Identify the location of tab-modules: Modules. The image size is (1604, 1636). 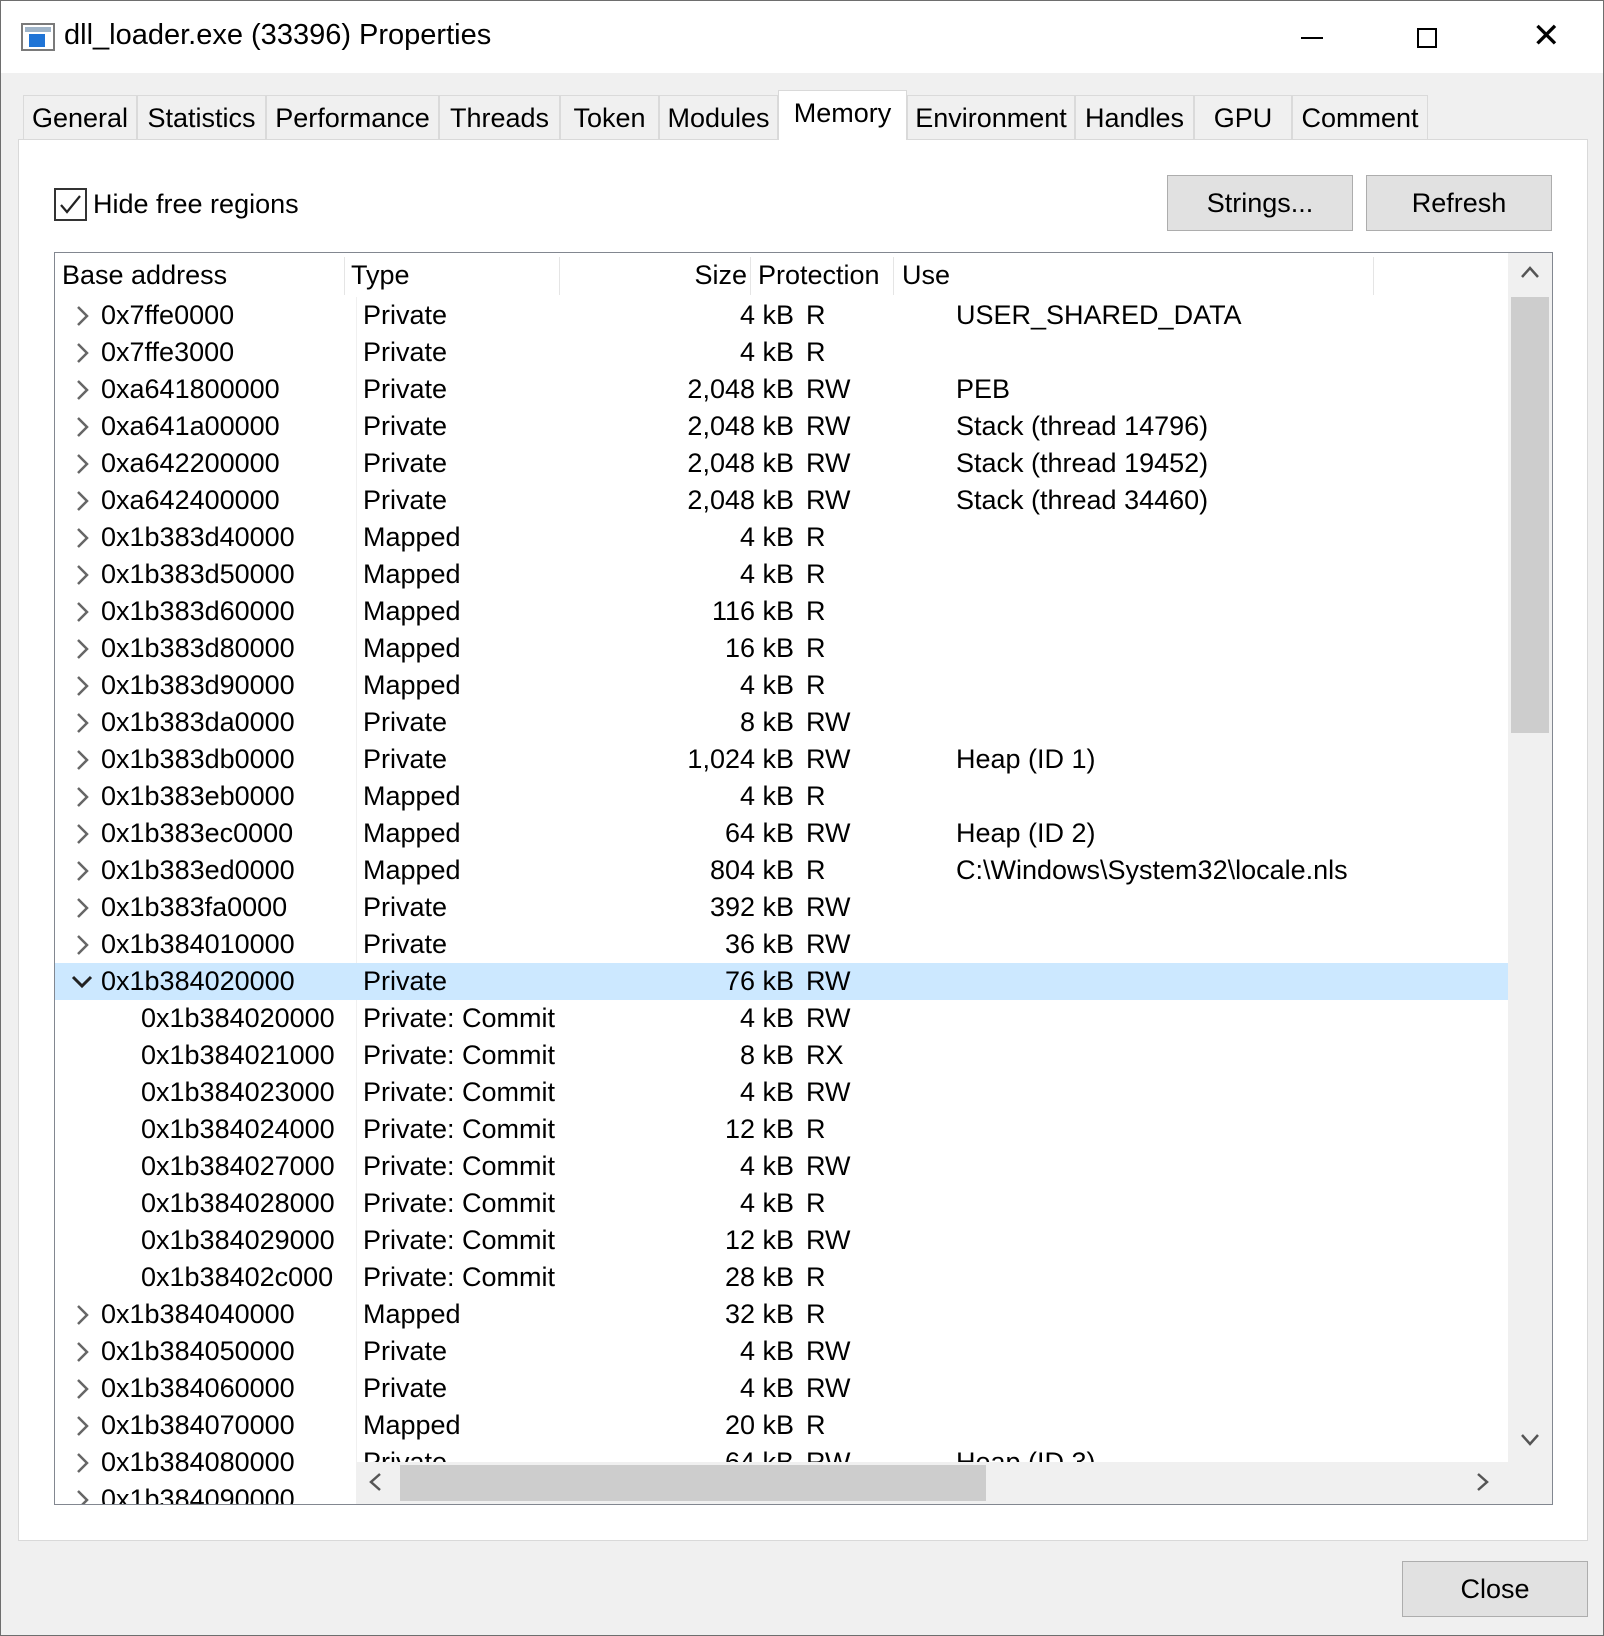
(718, 117).